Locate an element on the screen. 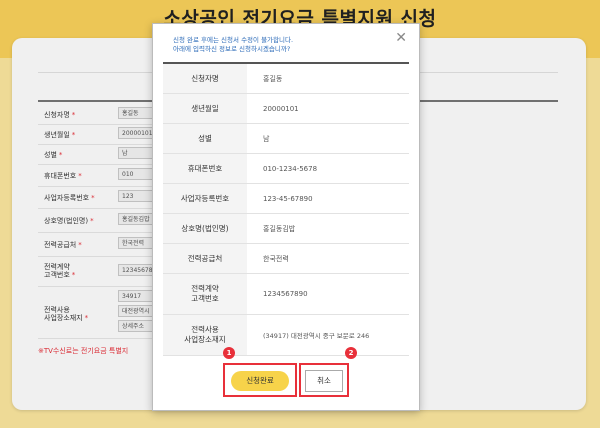  row-value: 남 is located at coordinates (266, 138).